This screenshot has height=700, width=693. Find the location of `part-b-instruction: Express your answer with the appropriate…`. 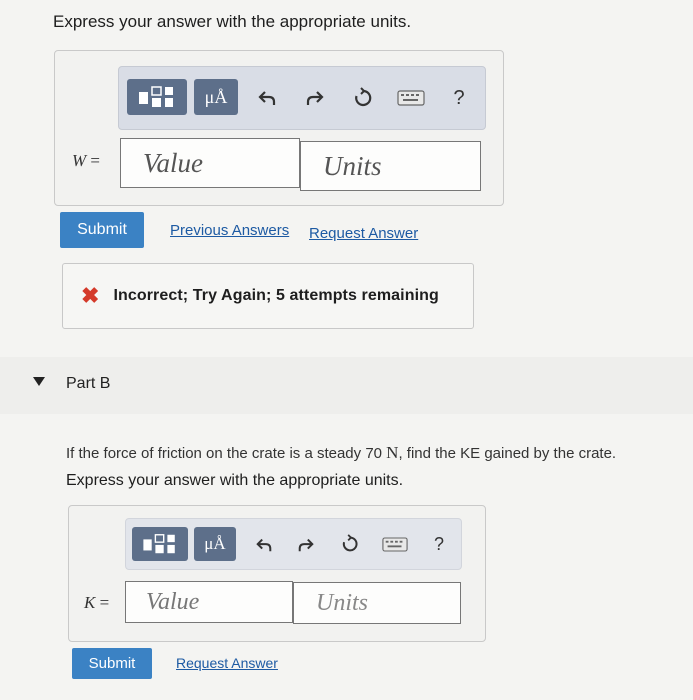

part-b-instruction: Express your answer with the appropriate… is located at coordinates (235, 480).